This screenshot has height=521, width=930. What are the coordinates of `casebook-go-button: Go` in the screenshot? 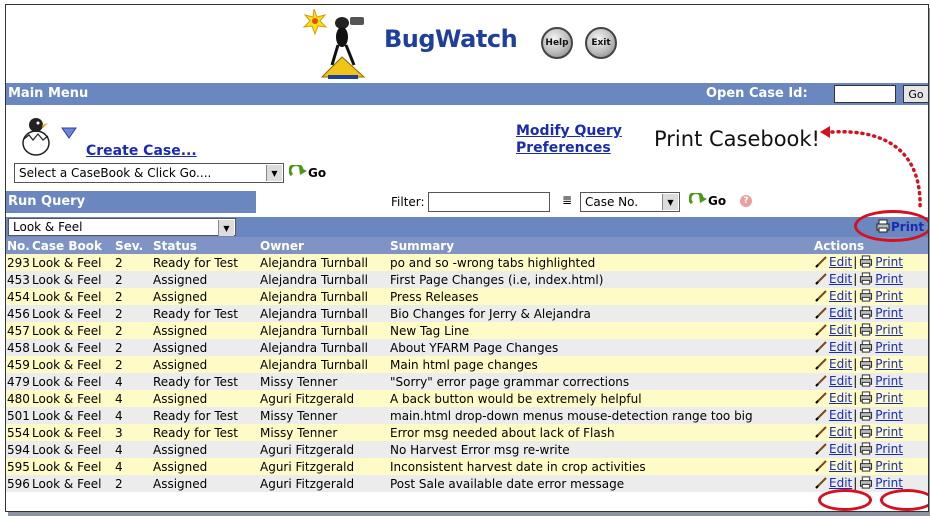 It's located at (317, 173).